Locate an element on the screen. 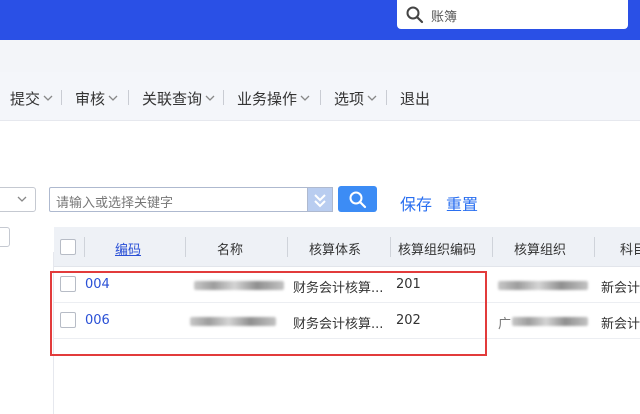 This screenshot has height=414, width=640. save-button: 保存 is located at coordinates (416, 203).